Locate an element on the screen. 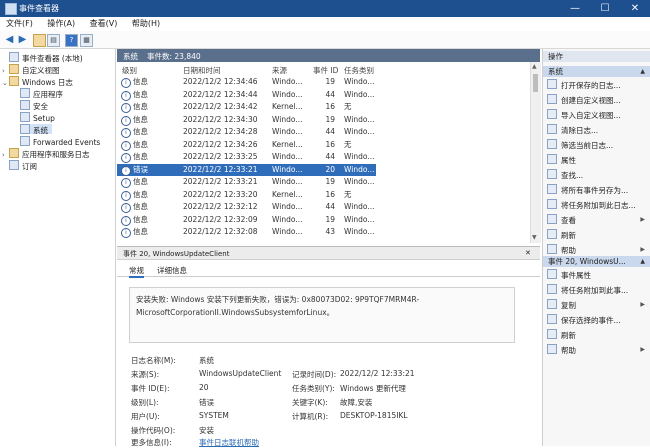 This screenshot has height=448, width=650. action-item: 查看 ▶ is located at coordinates (596, 220).